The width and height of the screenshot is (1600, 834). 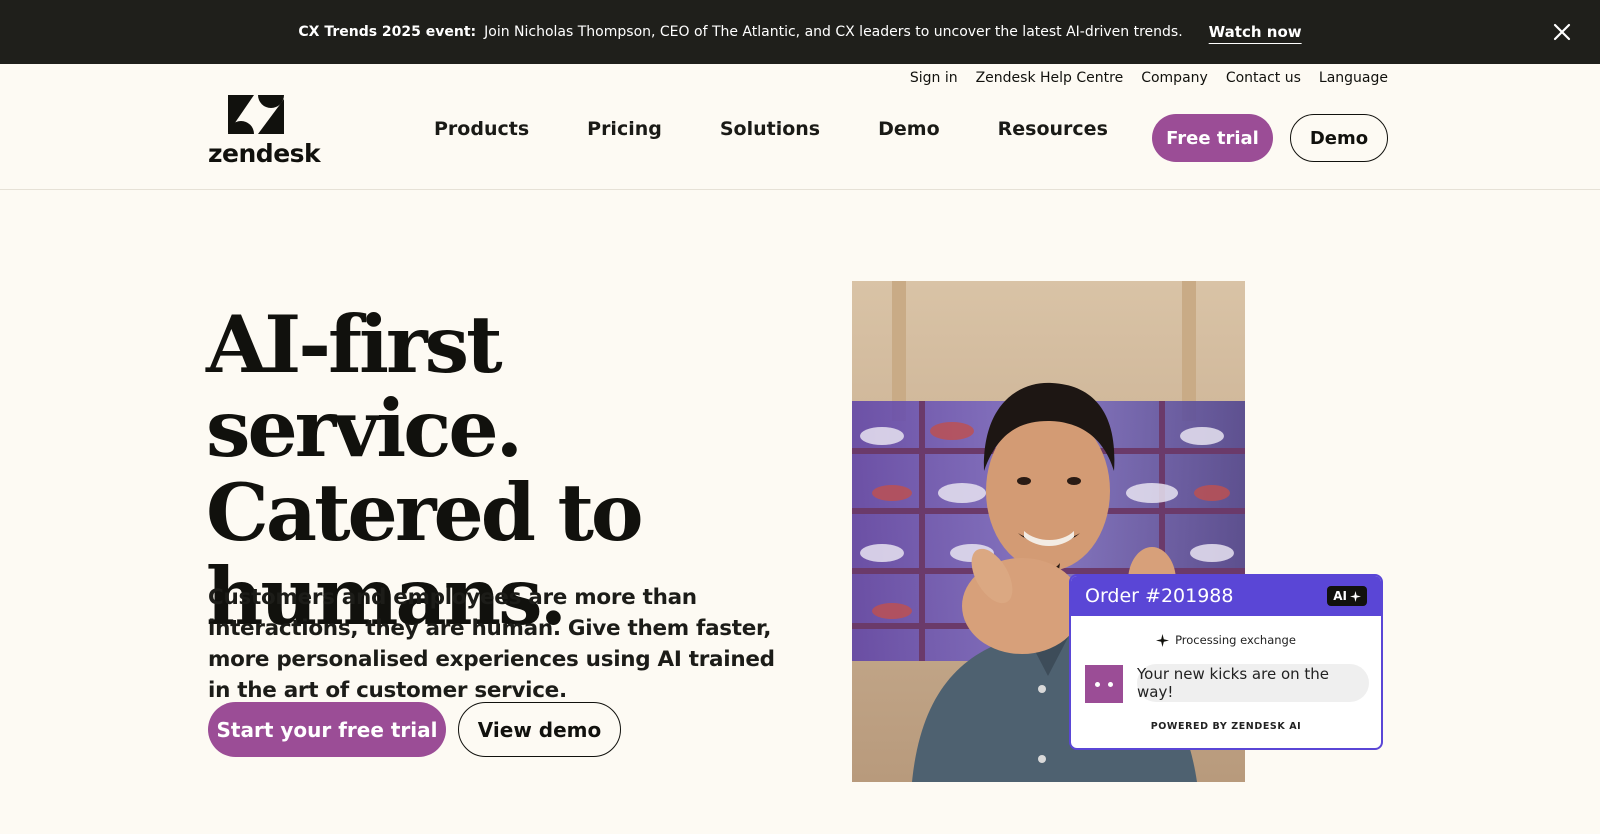 What do you see at coordinates (1340, 596) in the screenshot?
I see `ai-badge-label: AI` at bounding box center [1340, 596].